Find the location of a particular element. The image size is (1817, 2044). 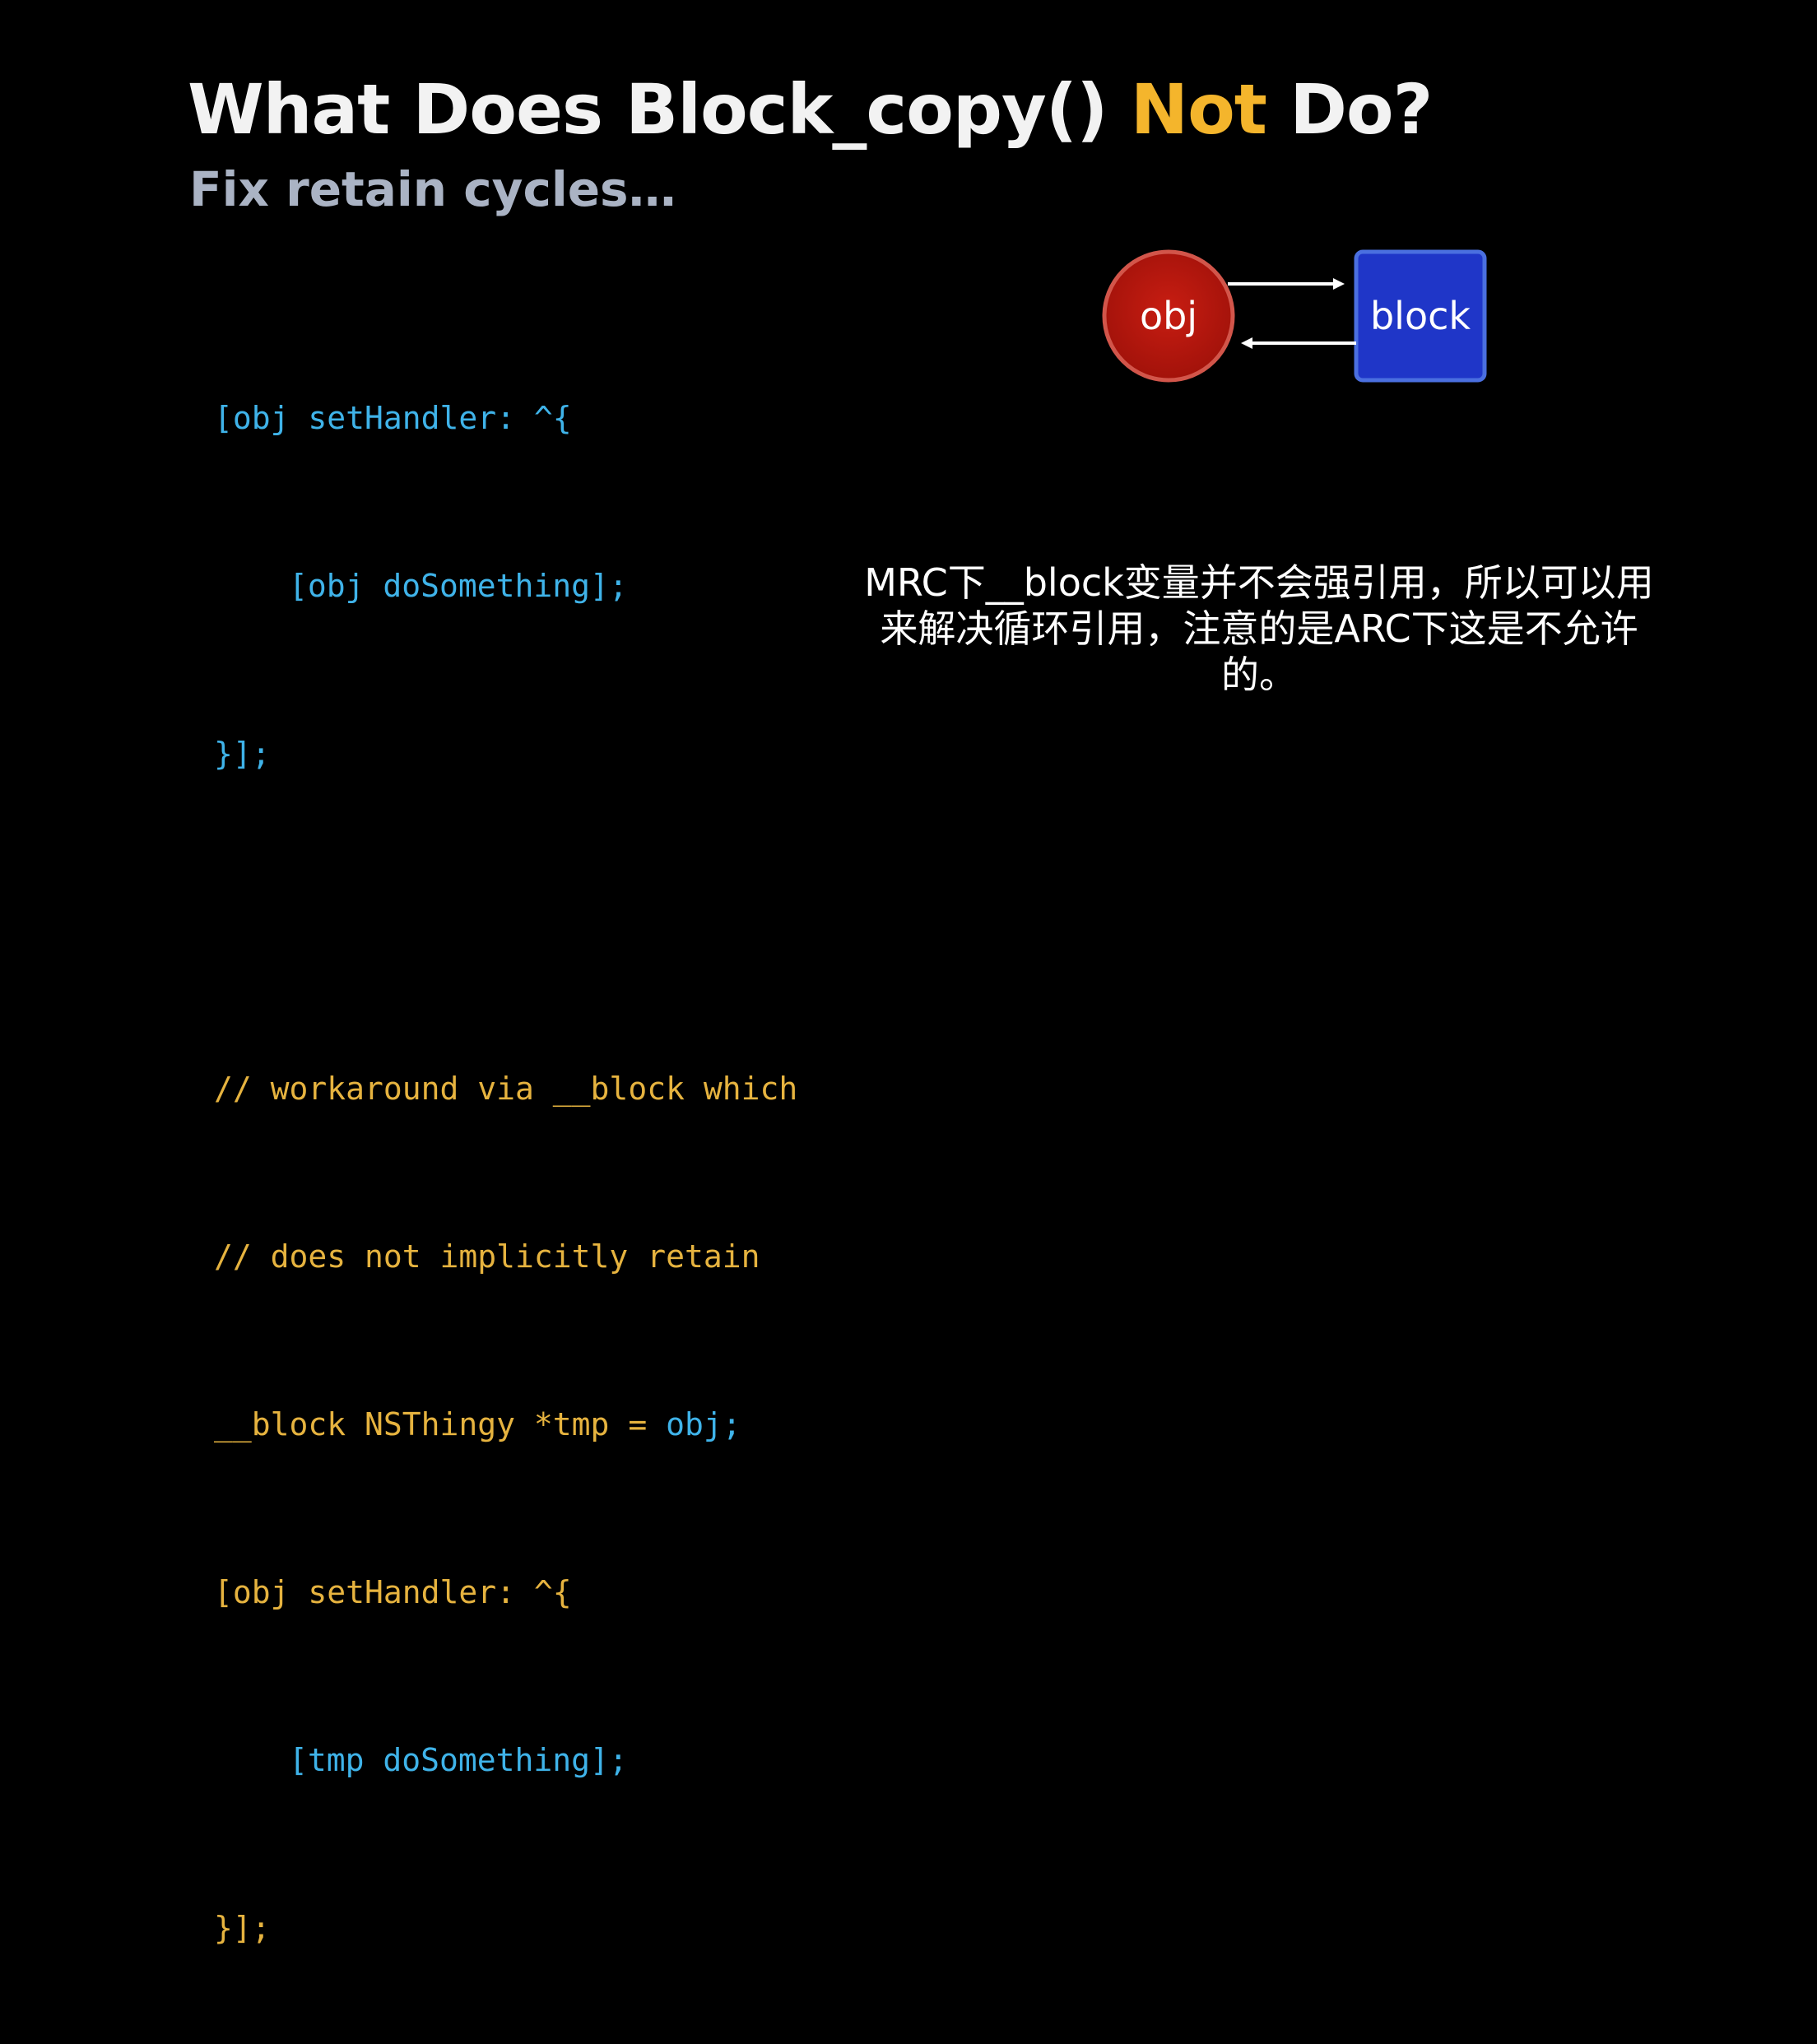

obj-node-label: obj is located at coordinates (1168, 316).